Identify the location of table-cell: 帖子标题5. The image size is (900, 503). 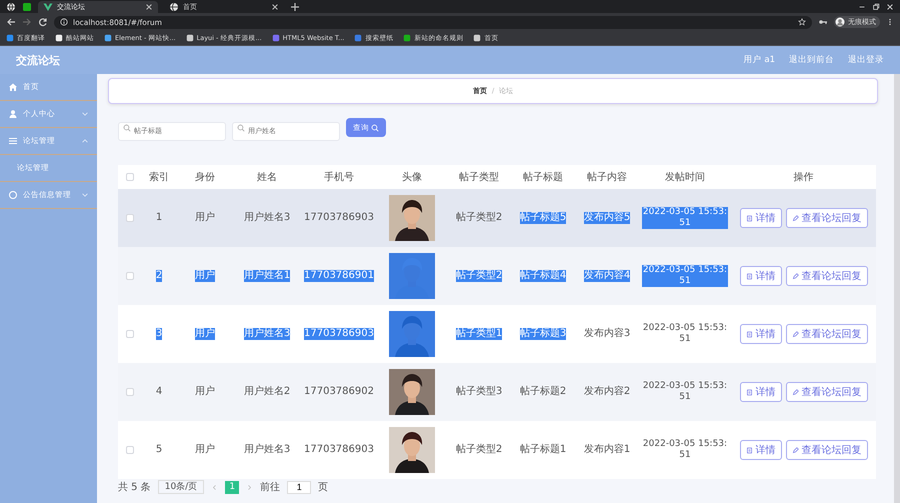
(543, 218).